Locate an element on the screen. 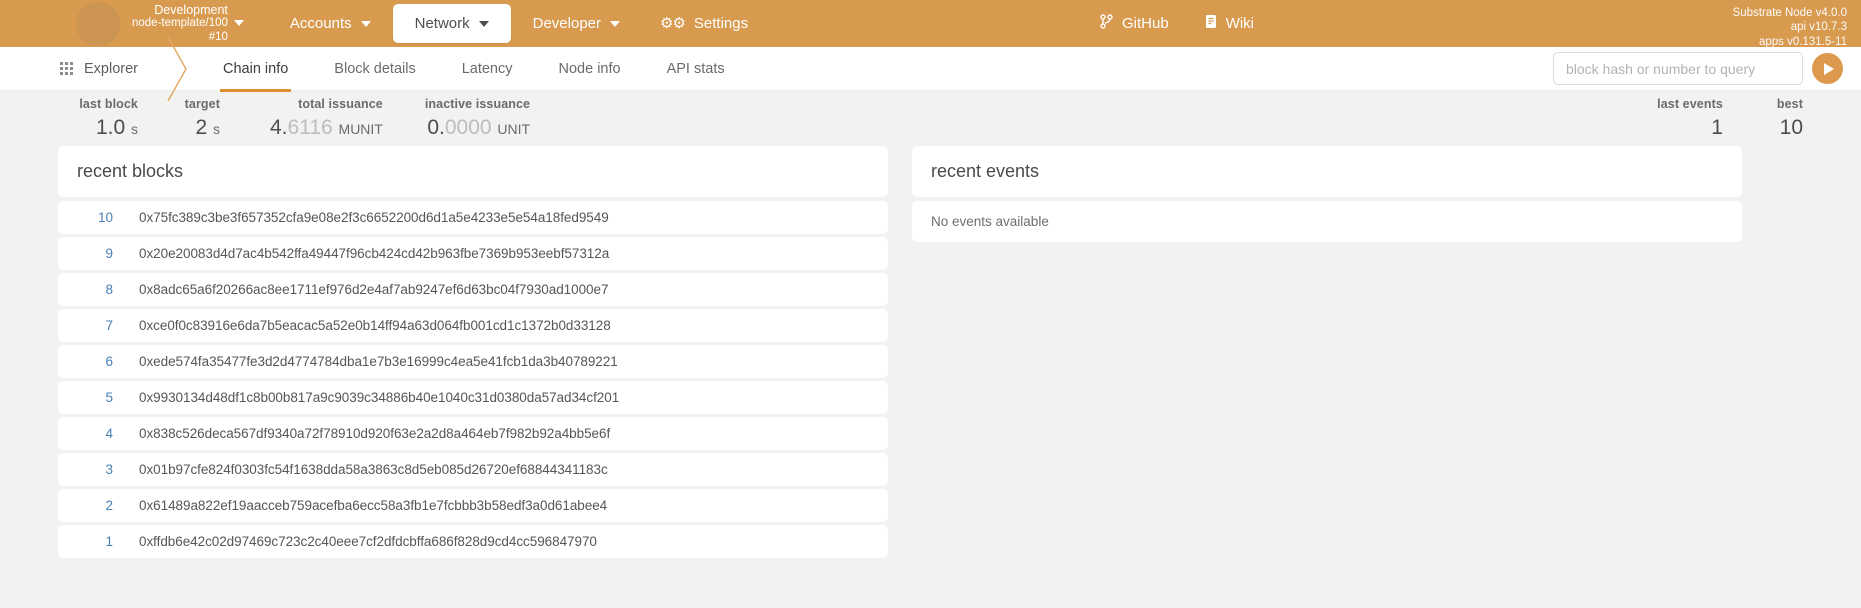 The width and height of the screenshot is (1861, 608). stat-value: 10 is located at coordinates (1791, 127).